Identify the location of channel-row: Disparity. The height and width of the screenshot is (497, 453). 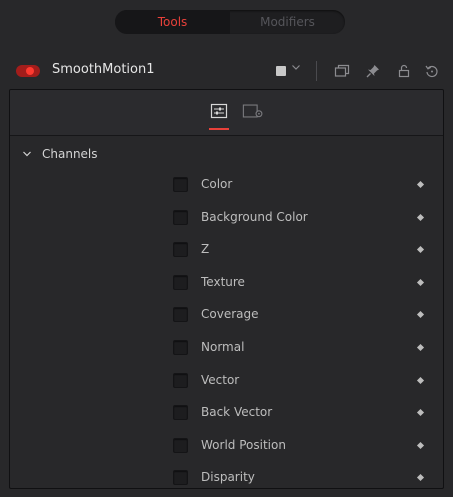
(226, 475).